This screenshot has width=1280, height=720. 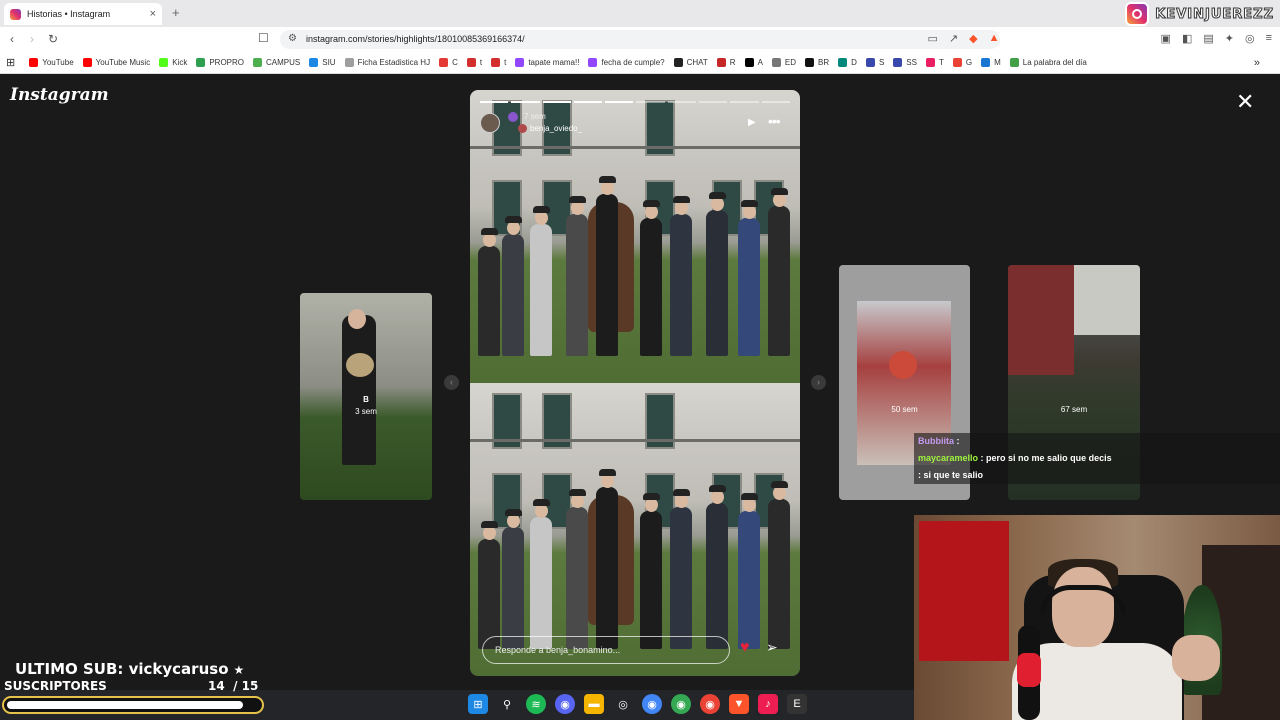 I want to click on bookmark-item: ED, so click(x=783, y=62).